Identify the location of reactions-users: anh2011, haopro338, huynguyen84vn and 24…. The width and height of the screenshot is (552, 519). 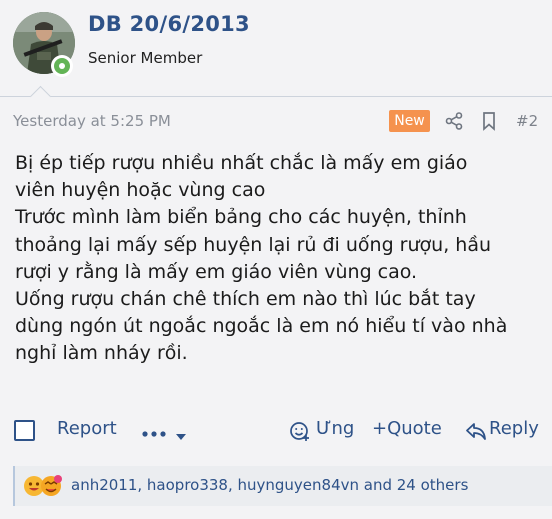
(269, 485).